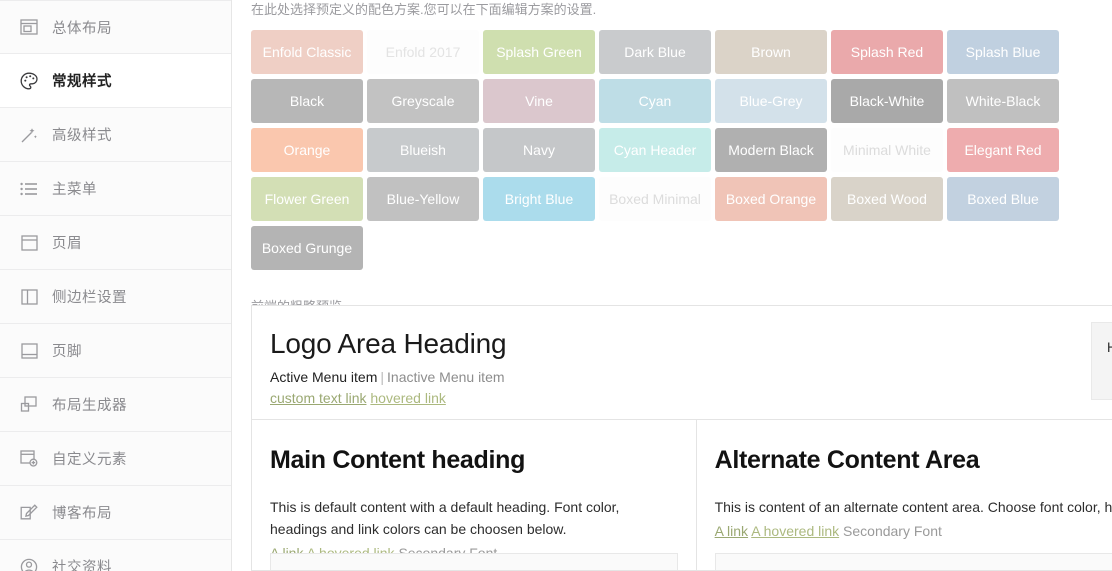  I want to click on color-scheme-swatch: Brown, so click(771, 52).